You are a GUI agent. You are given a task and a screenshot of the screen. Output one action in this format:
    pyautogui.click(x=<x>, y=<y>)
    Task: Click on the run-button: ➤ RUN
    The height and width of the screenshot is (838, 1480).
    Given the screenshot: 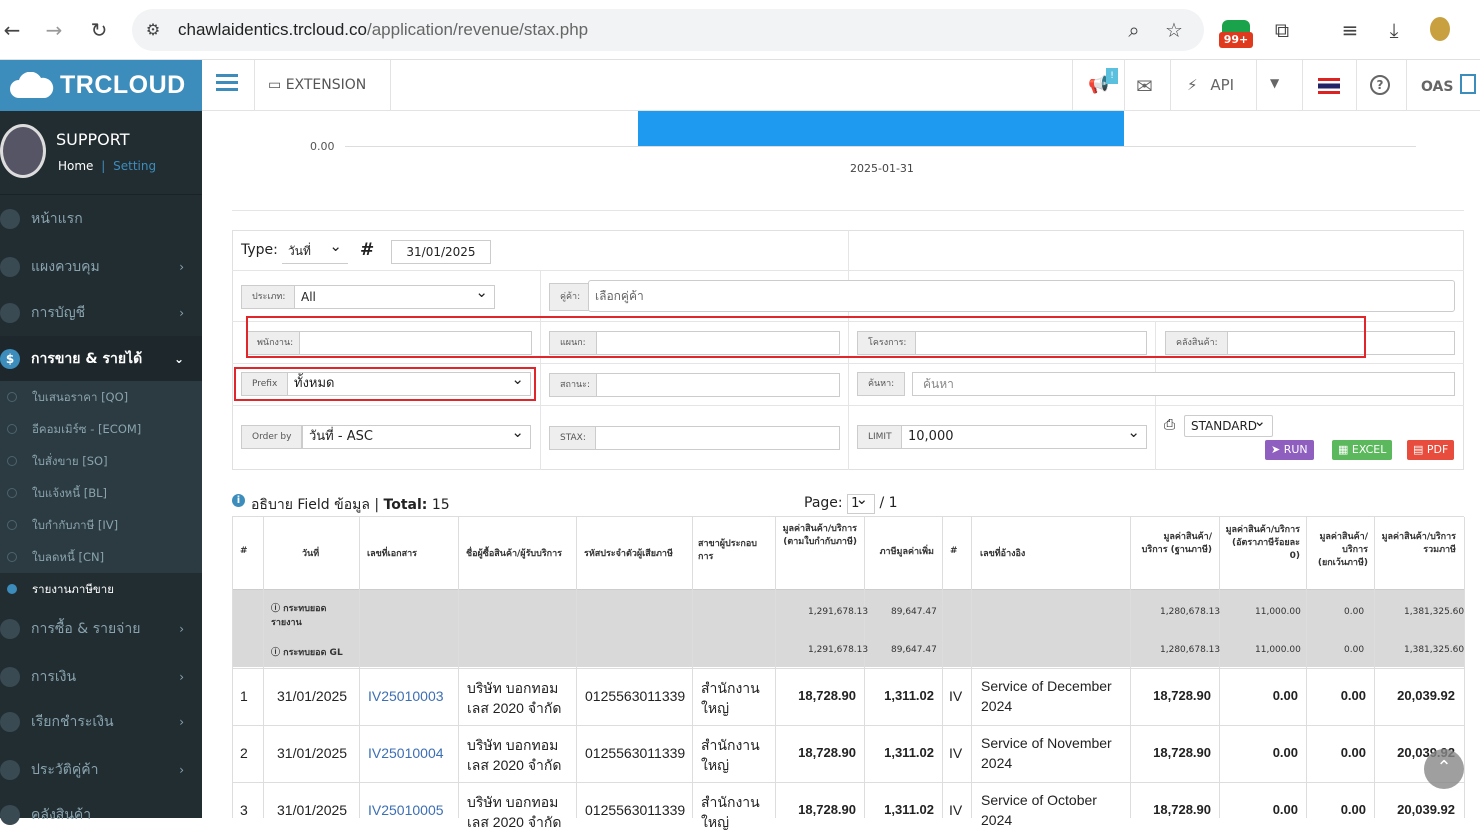 What is the action you would take?
    pyautogui.click(x=1289, y=450)
    